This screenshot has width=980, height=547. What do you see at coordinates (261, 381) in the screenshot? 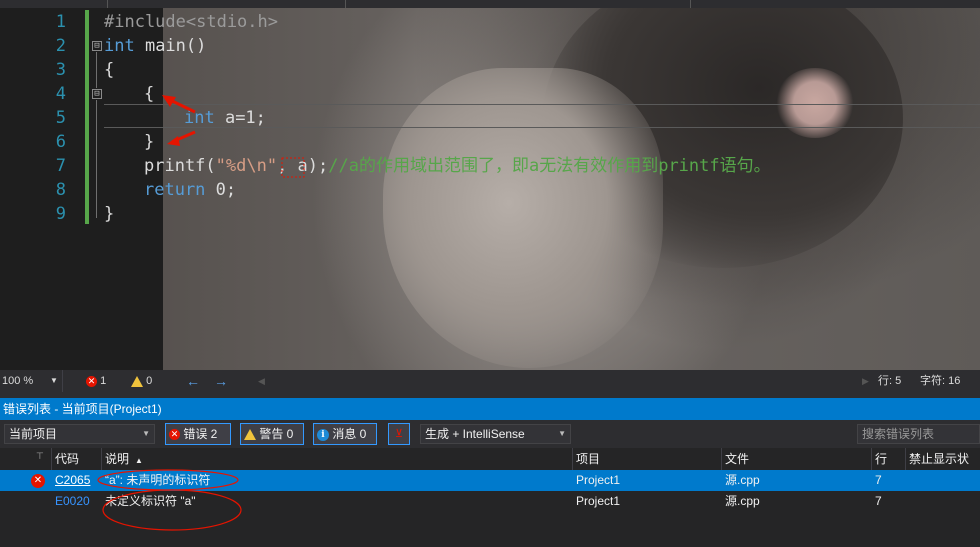
I see `scroll-left-icon: ◀` at bounding box center [261, 381].